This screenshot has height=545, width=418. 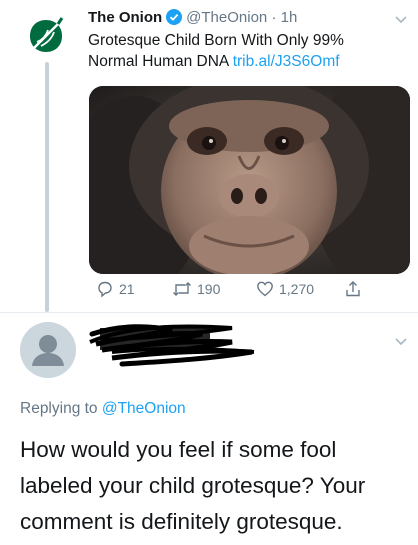 What do you see at coordinates (209, 312) in the screenshot?
I see `tweet-divider` at bounding box center [209, 312].